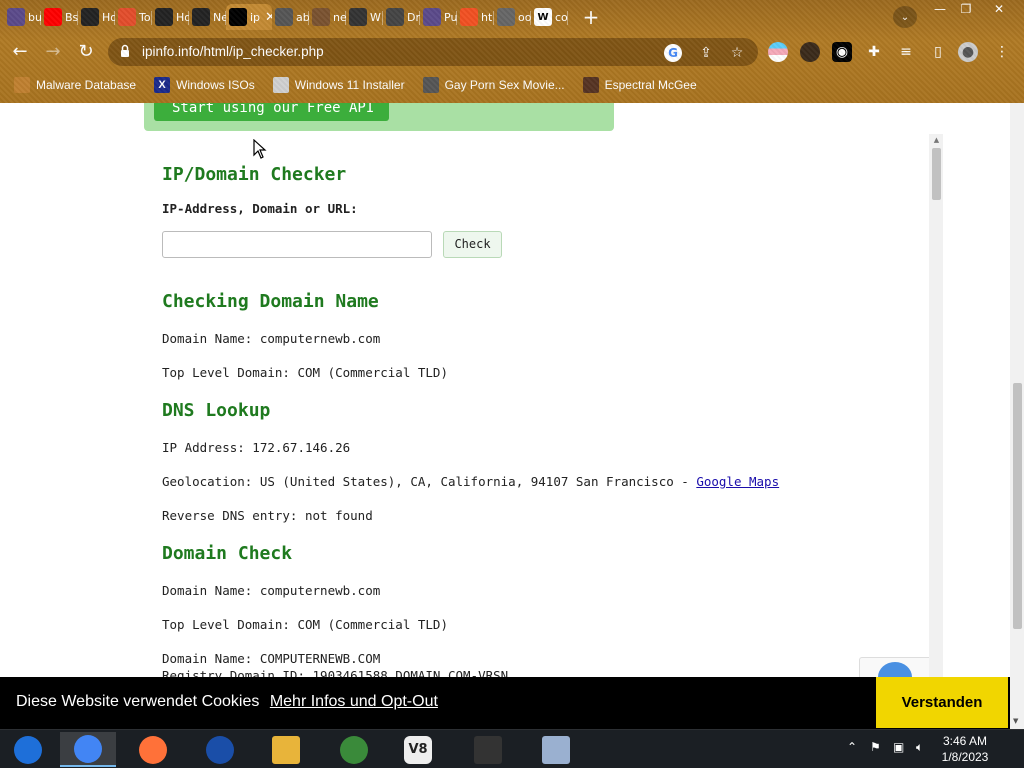  What do you see at coordinates (810, 52) in the screenshot?
I see `profile-extension-icon` at bounding box center [810, 52].